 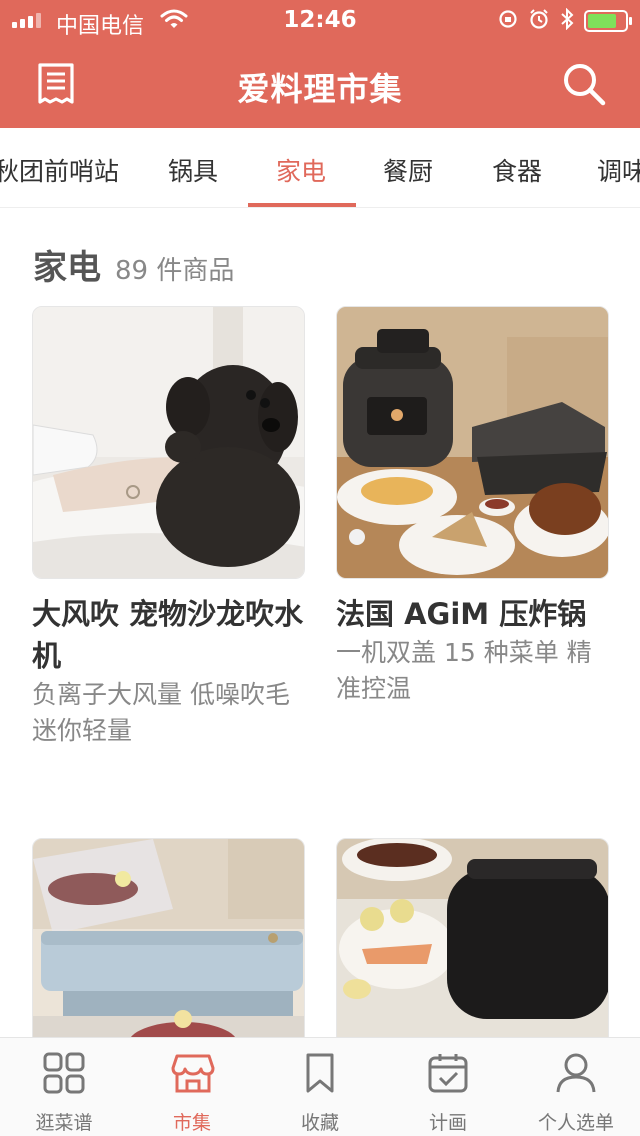 I want to click on tab-kitchen: 餐厨, so click(x=408, y=170).